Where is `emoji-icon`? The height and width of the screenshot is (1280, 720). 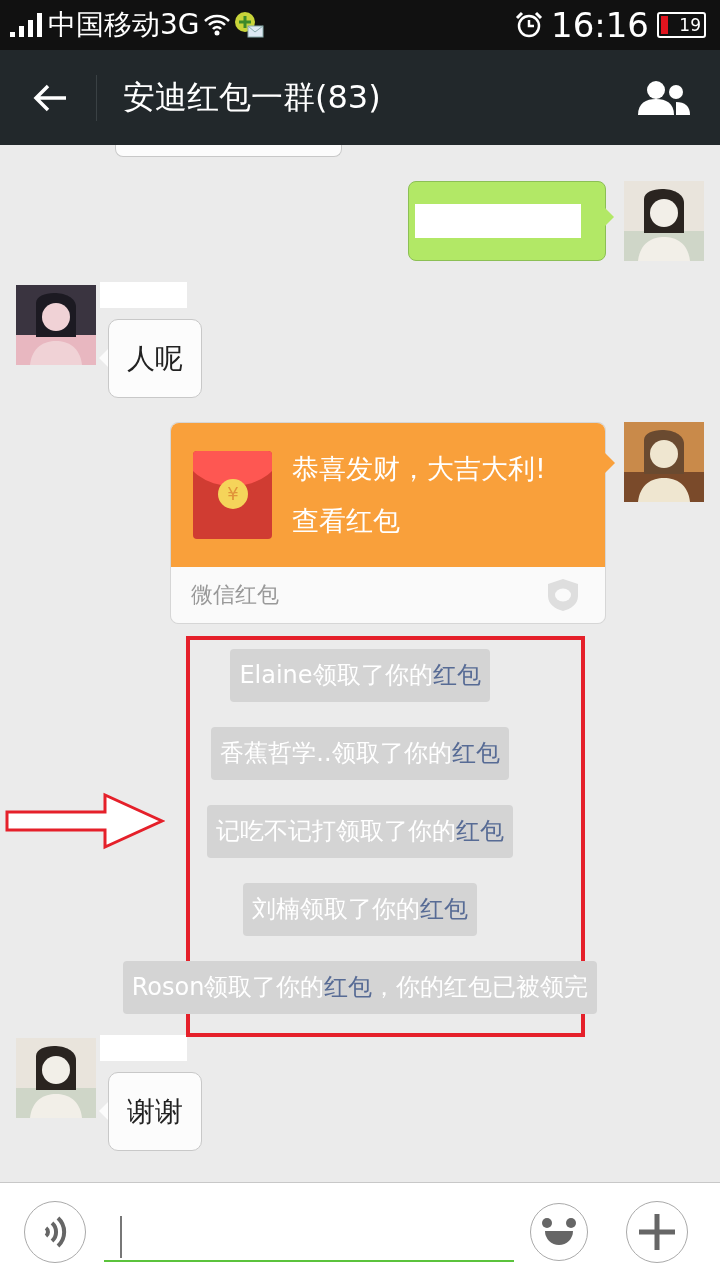 emoji-icon is located at coordinates (559, 1231).